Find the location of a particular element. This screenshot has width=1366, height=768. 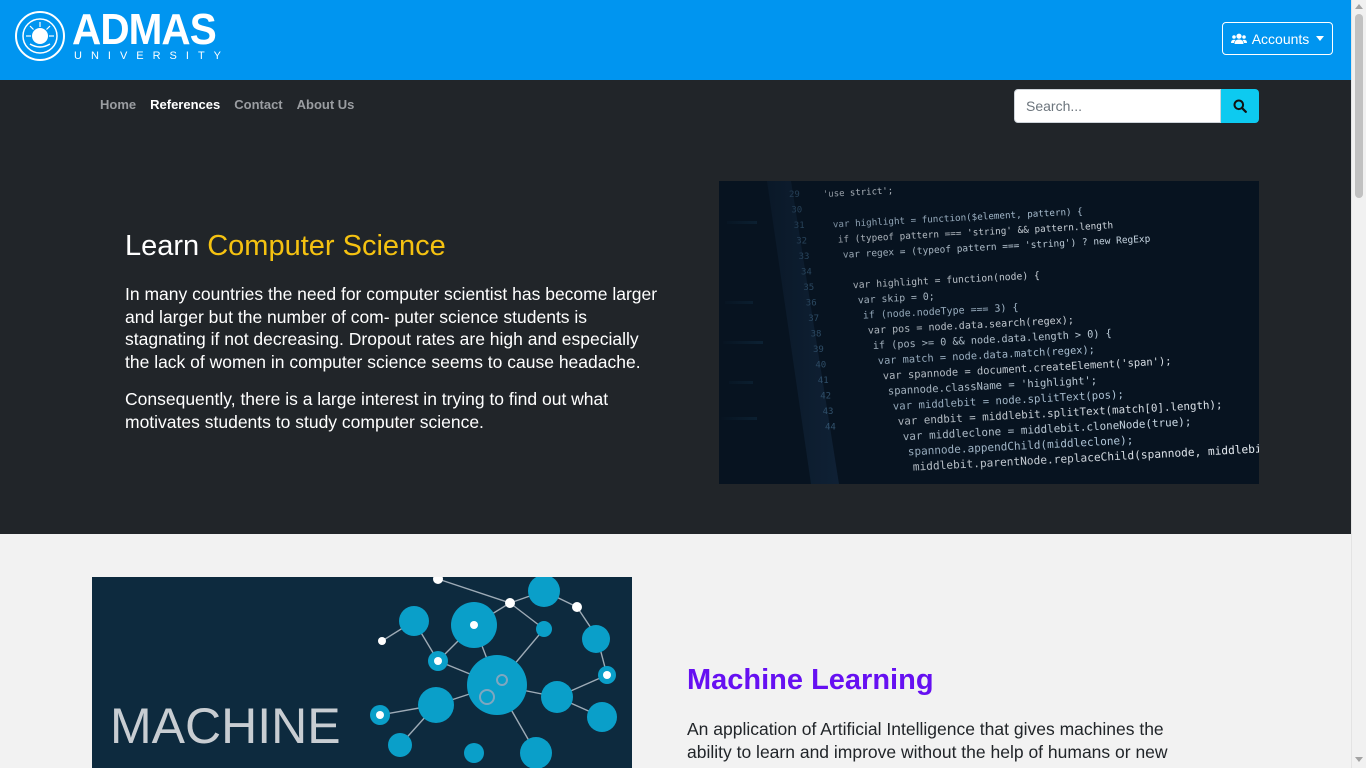

hero-title-highlight: Computer Science is located at coordinates (326, 246).